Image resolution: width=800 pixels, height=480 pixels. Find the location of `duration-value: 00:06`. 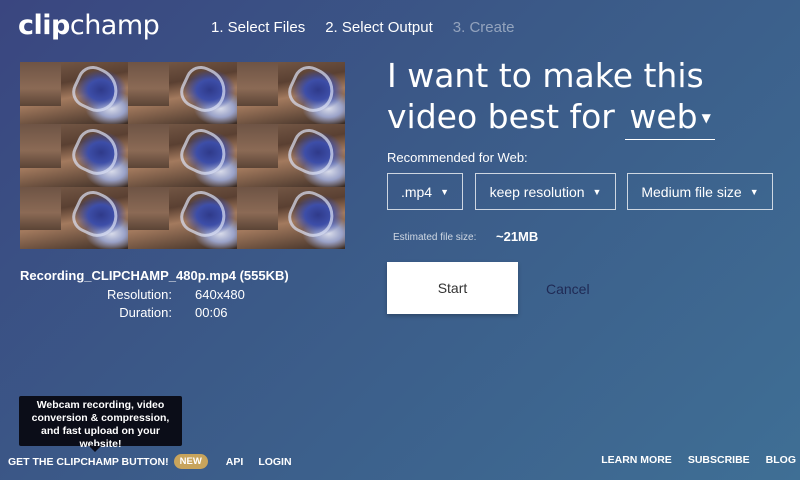

duration-value: 00:06 is located at coordinates (211, 312).